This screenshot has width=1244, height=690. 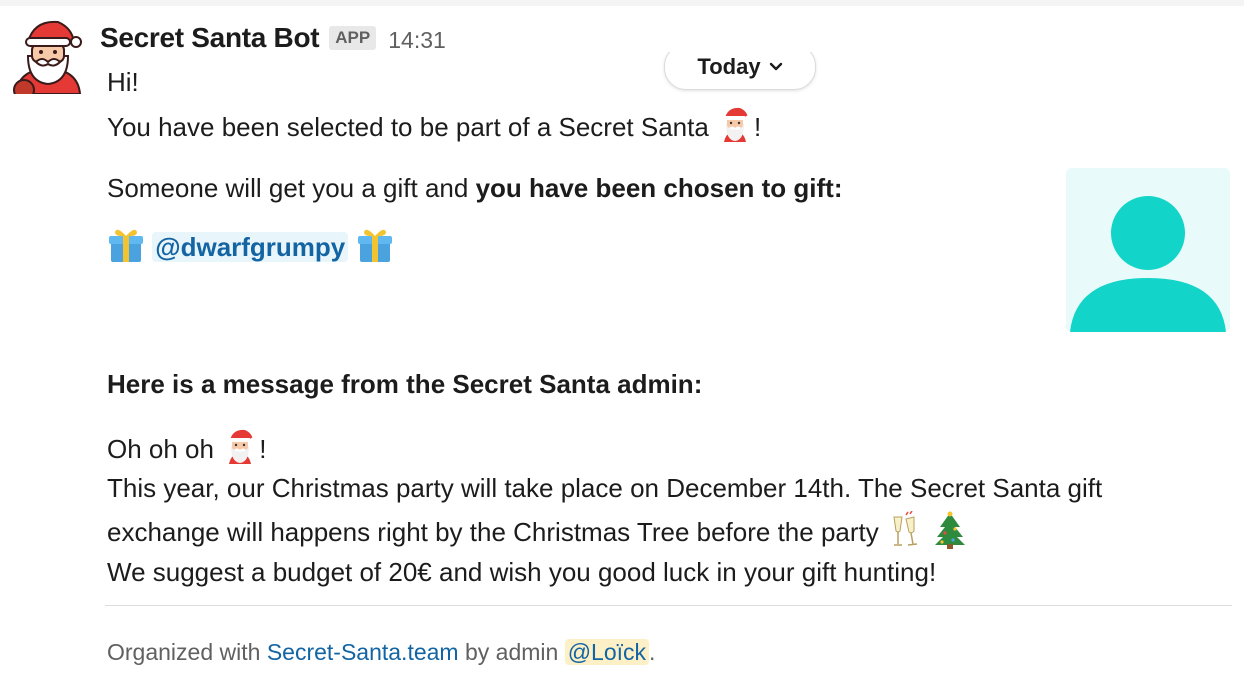 What do you see at coordinates (187, 652) in the screenshot?
I see `footer-prefix: Organized with` at bounding box center [187, 652].